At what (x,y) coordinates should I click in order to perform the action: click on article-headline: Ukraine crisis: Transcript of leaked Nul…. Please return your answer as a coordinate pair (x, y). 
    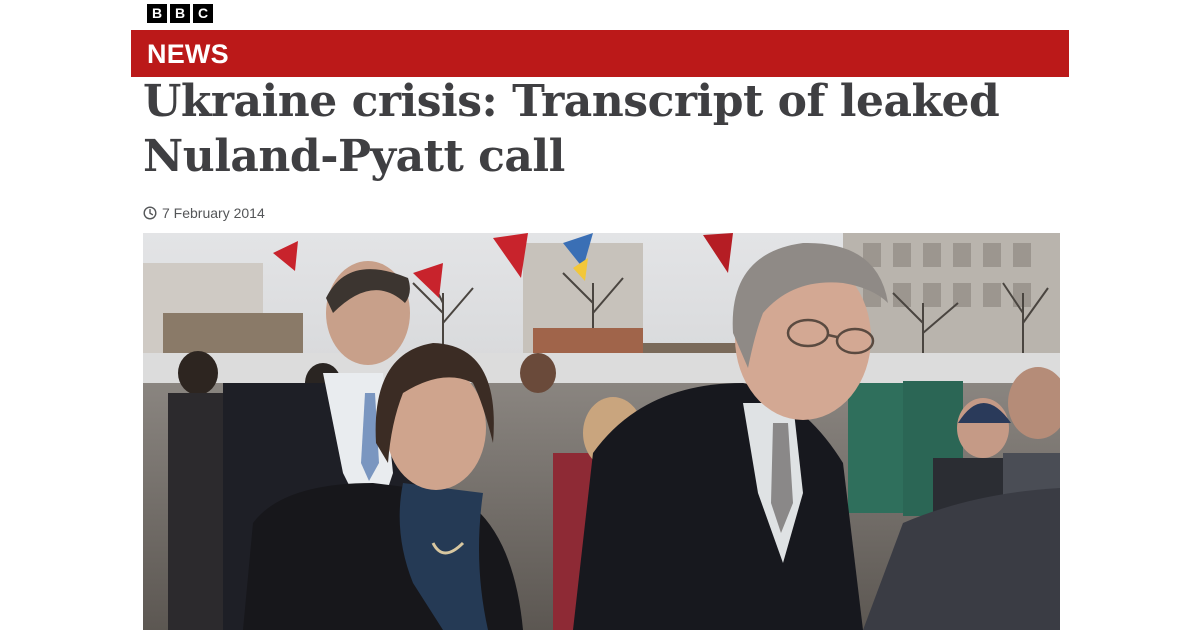
    Looking at the image, I should click on (571, 129).